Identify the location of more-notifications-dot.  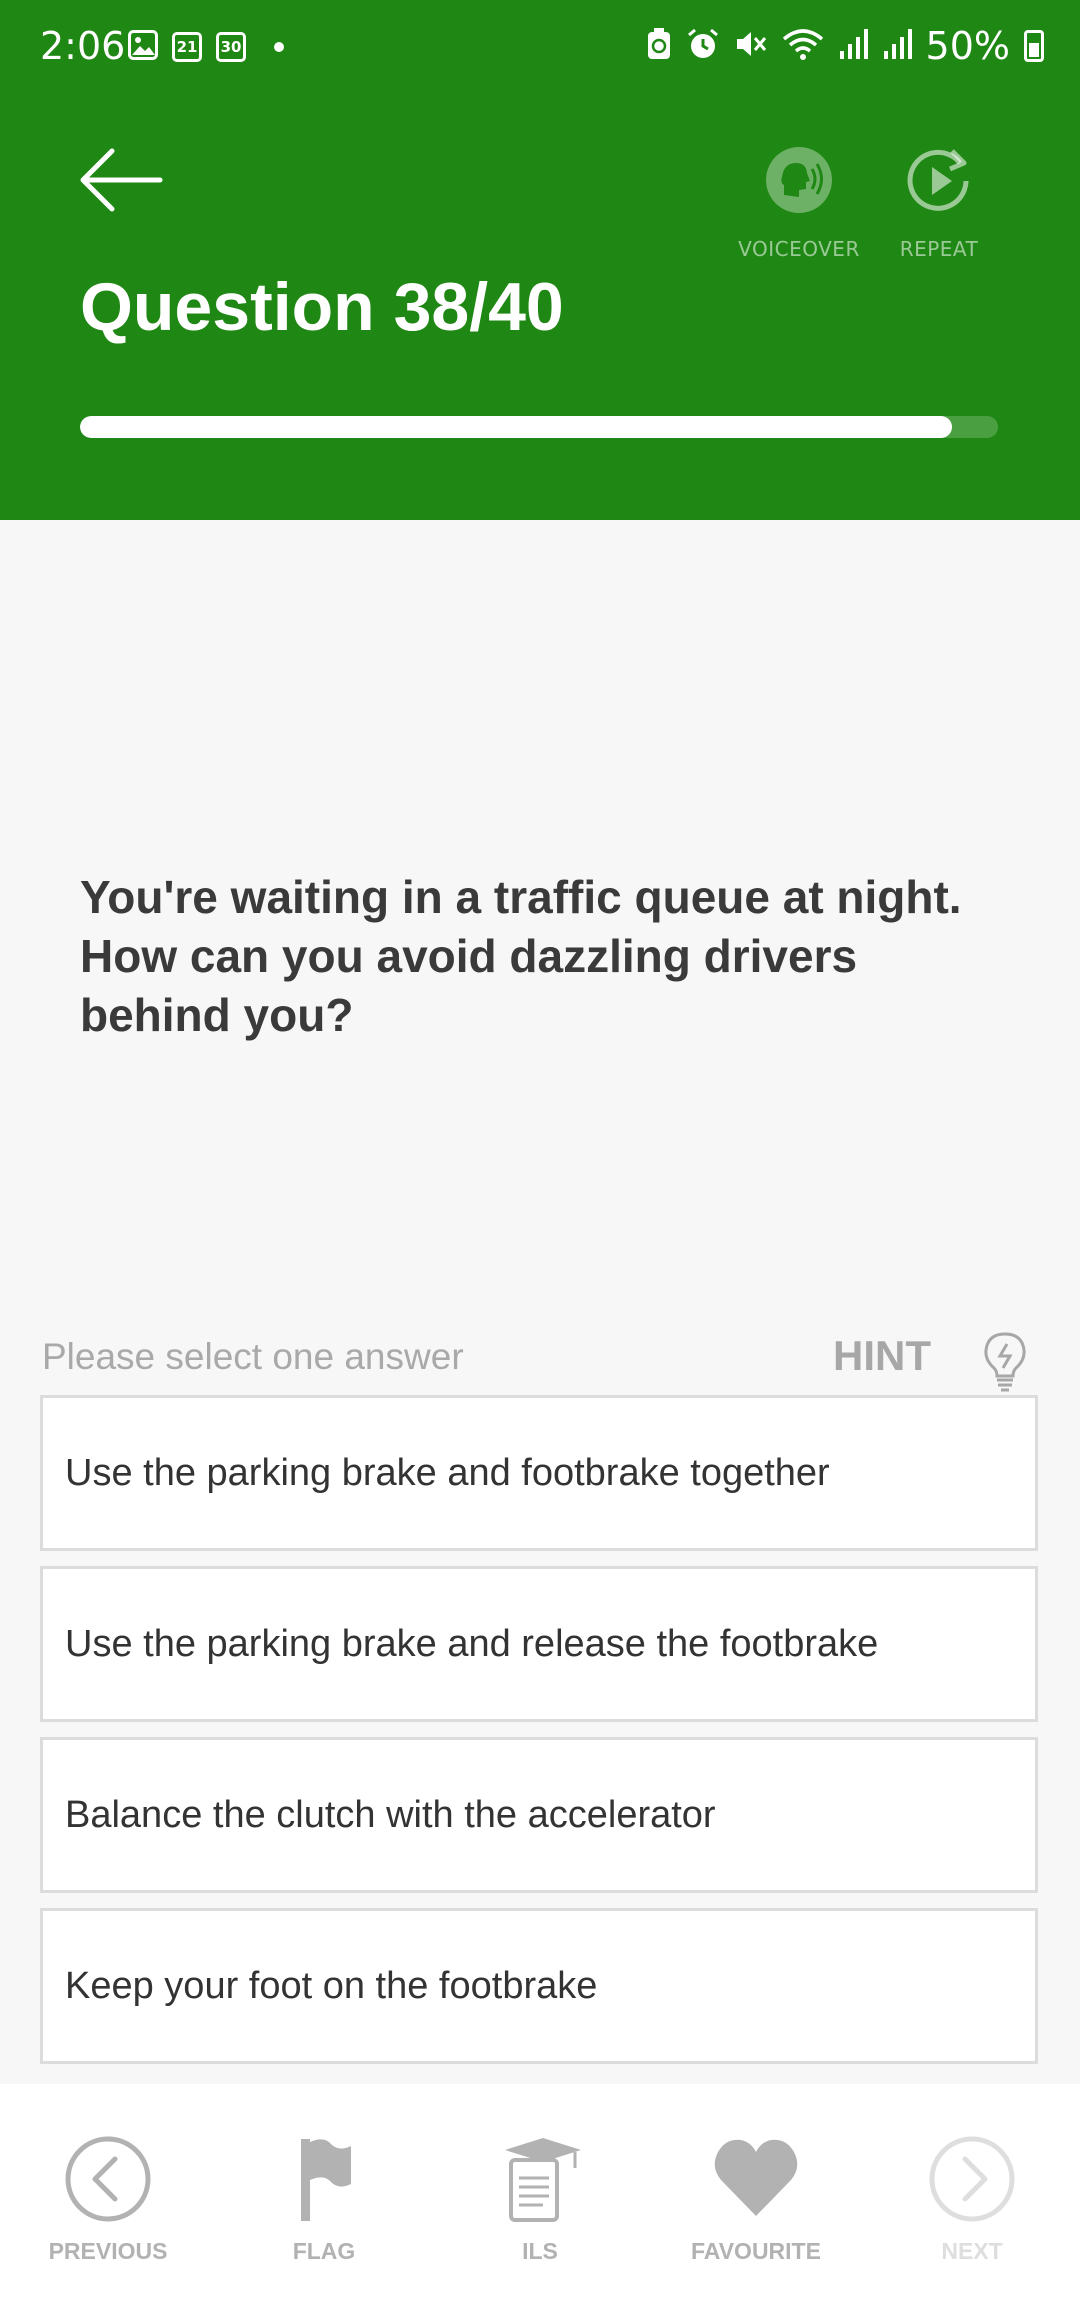
(279, 47).